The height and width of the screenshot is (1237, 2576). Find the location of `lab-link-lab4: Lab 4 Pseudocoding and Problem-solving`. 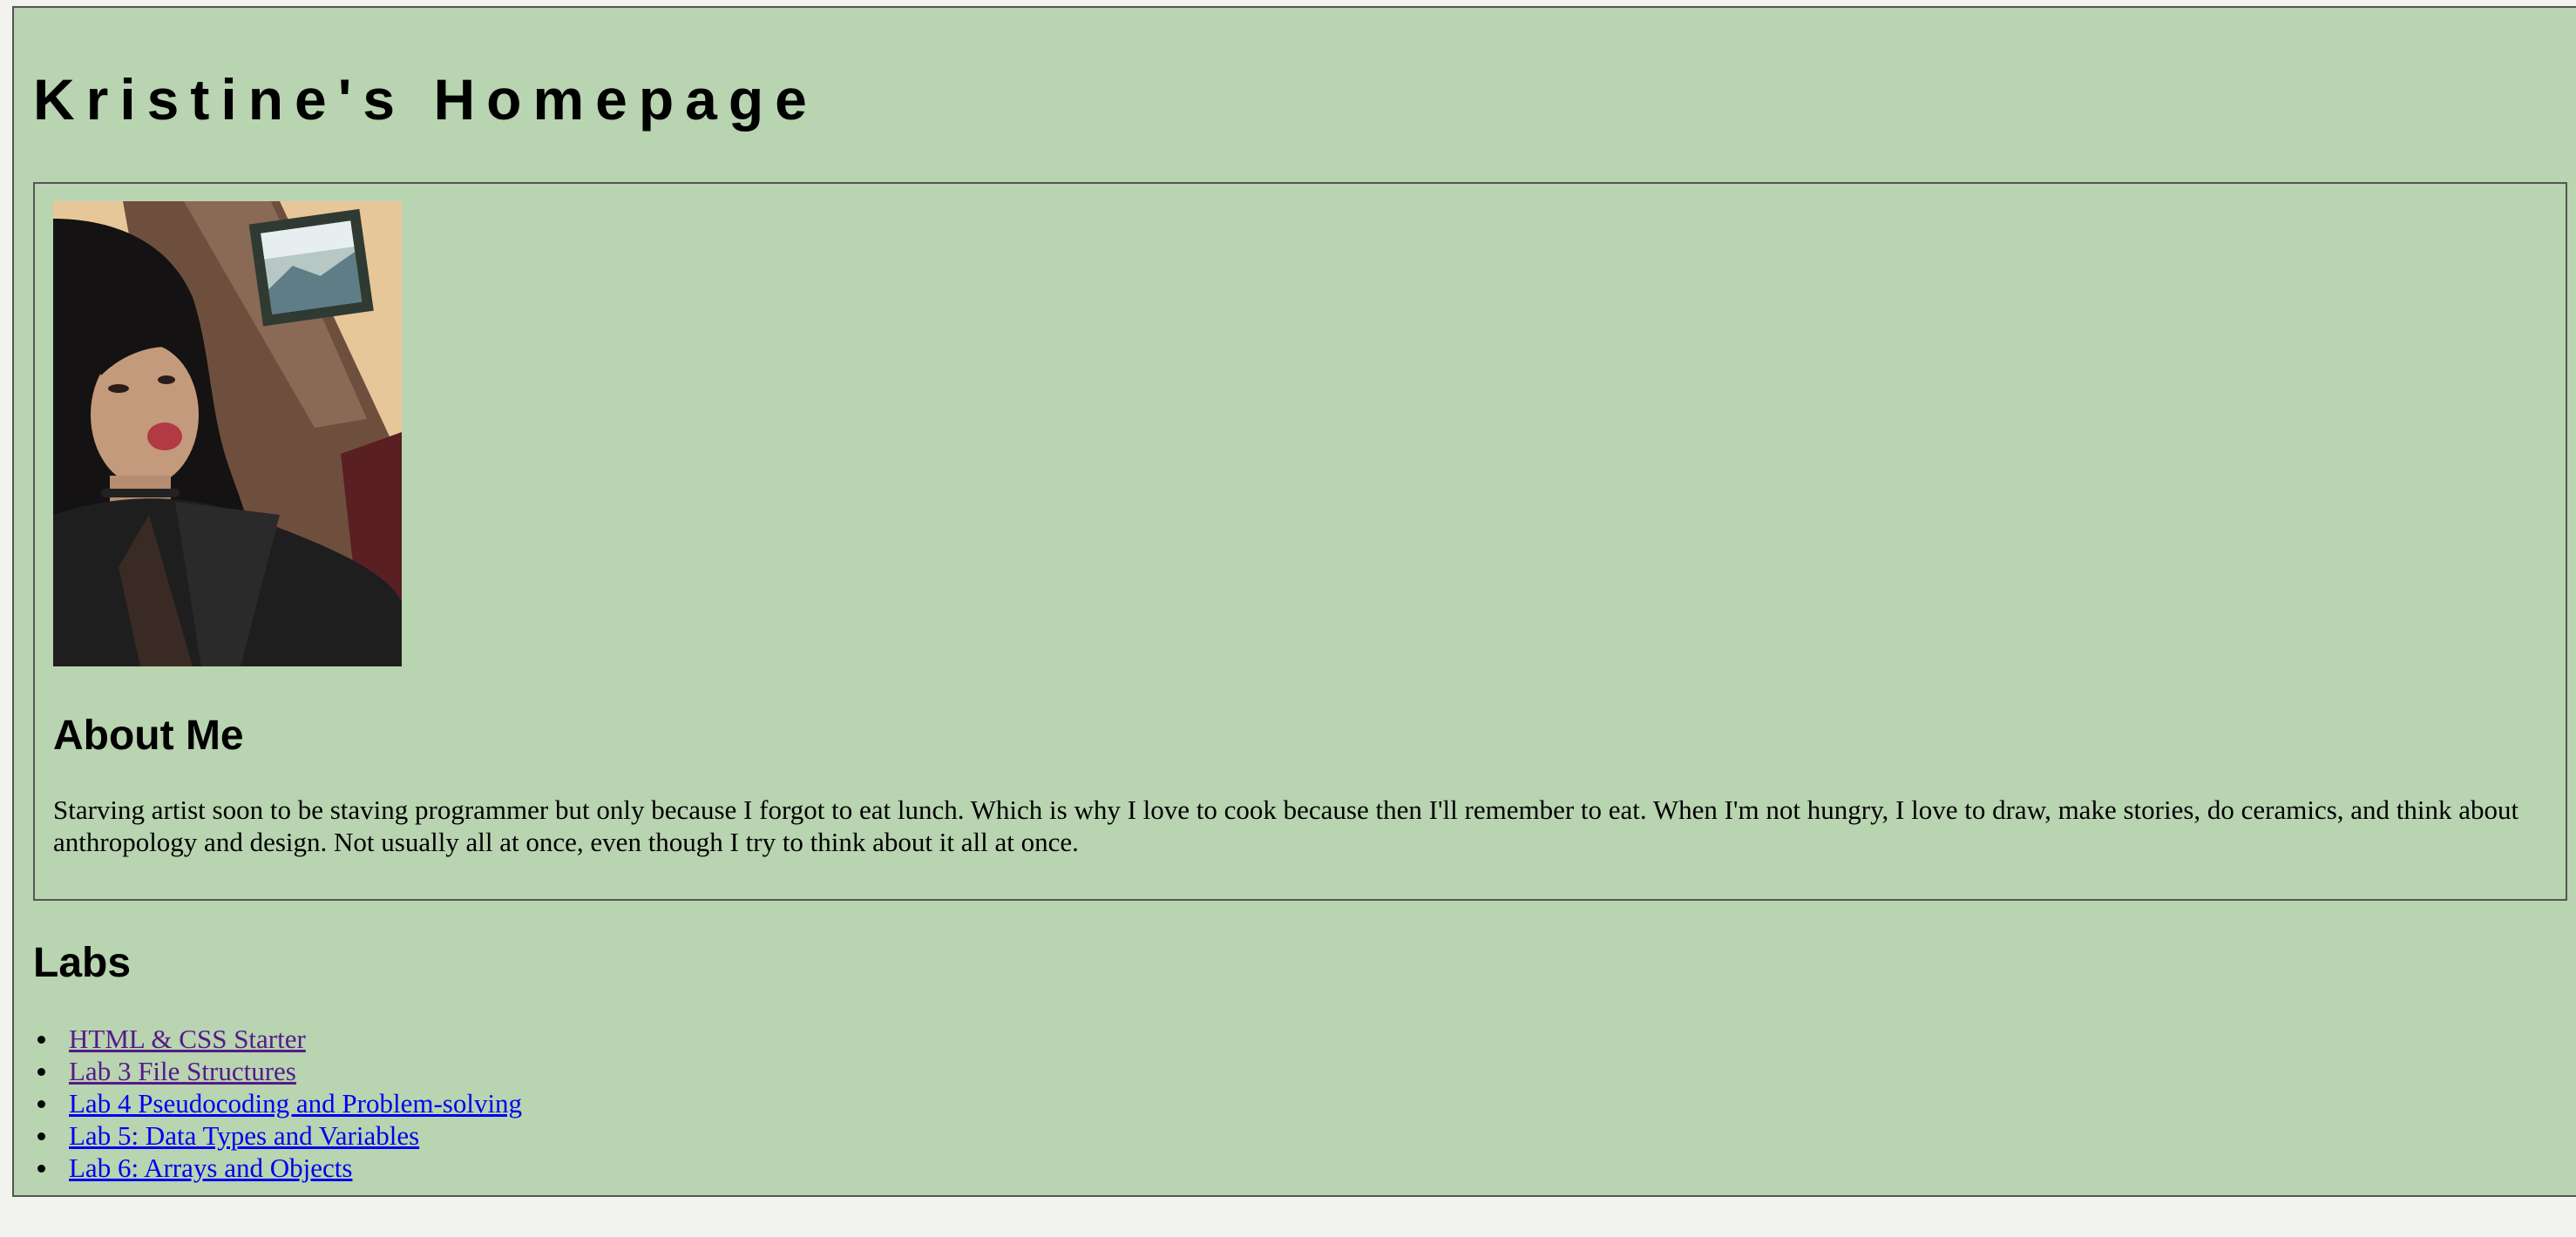

lab-link-lab4: Lab 4 Pseudocoding and Problem-solving is located at coordinates (295, 1103).